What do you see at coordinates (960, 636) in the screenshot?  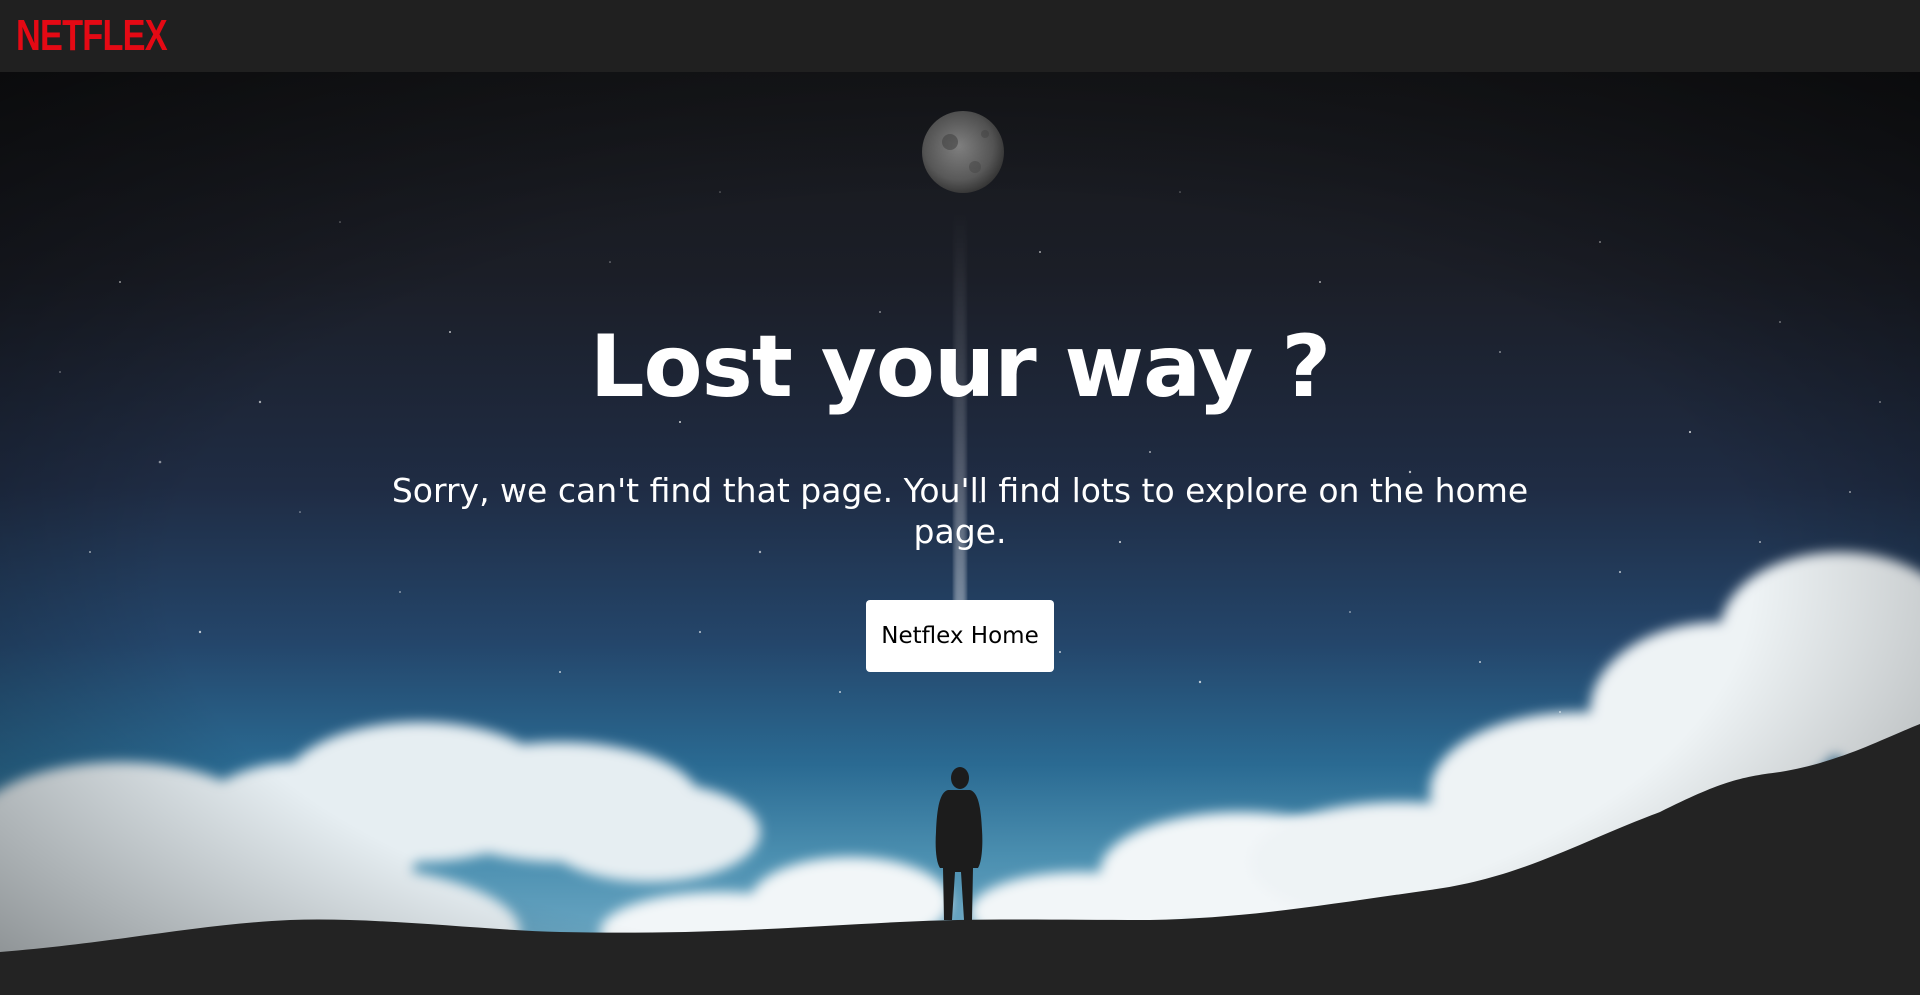 I see `home-button: Netflex Home` at bounding box center [960, 636].